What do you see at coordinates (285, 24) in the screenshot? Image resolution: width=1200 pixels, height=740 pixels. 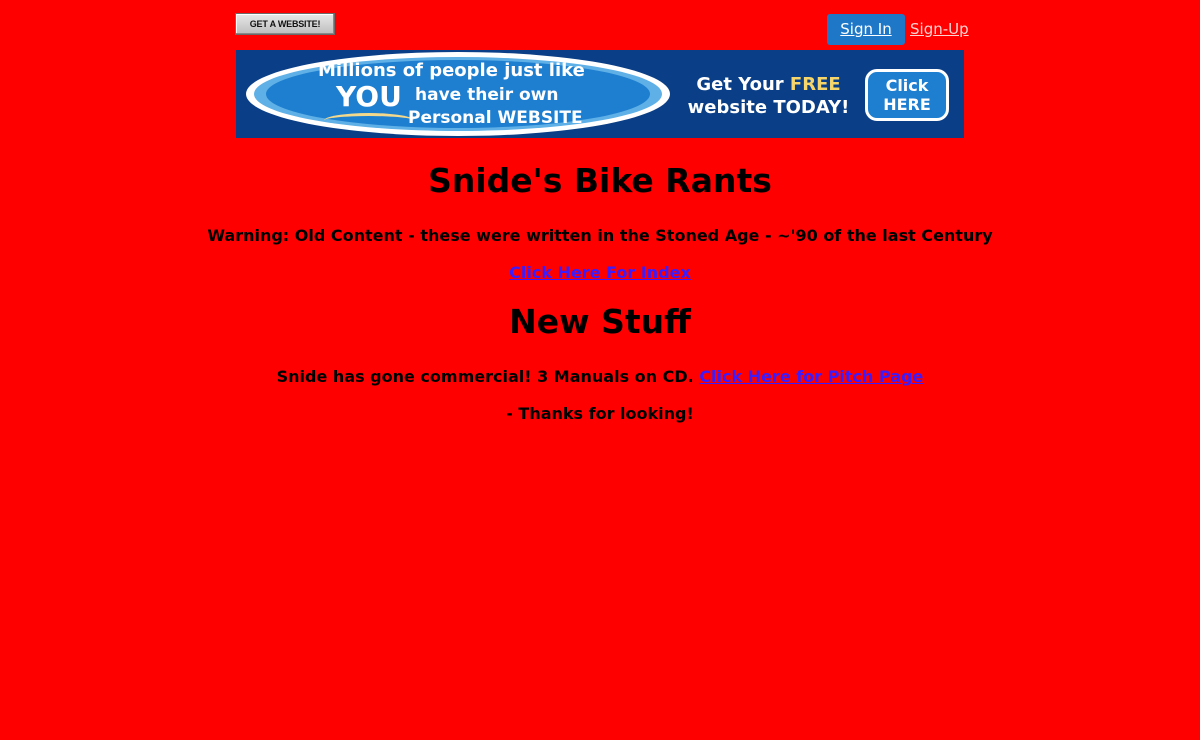 I see `get-a-website-button: GET A WEBSITE!` at bounding box center [285, 24].